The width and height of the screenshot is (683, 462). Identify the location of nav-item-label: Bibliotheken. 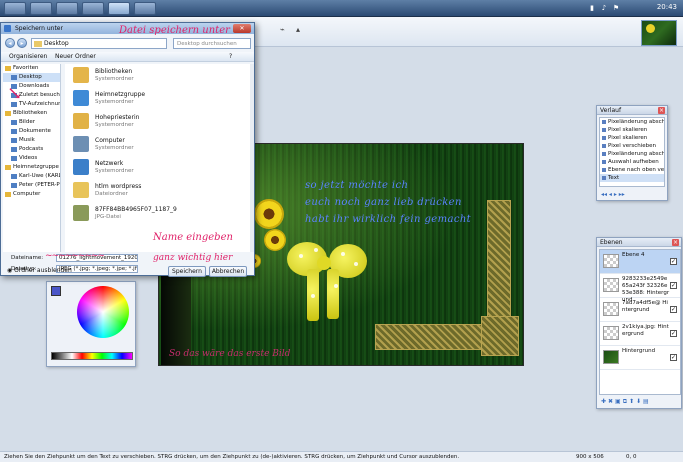
(30, 113).